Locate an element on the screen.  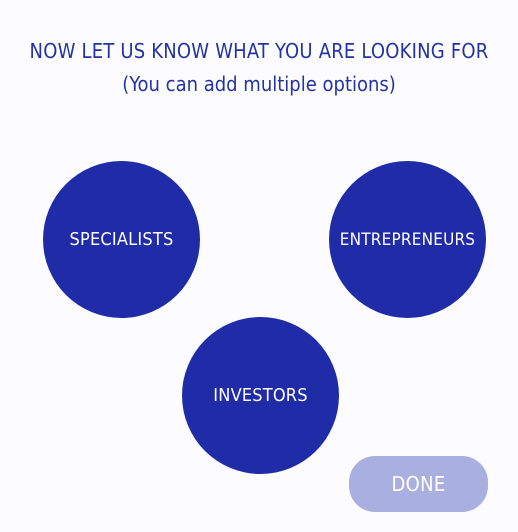
option-entrepreneurs-label: ENTREPRENEURS is located at coordinates (407, 239).